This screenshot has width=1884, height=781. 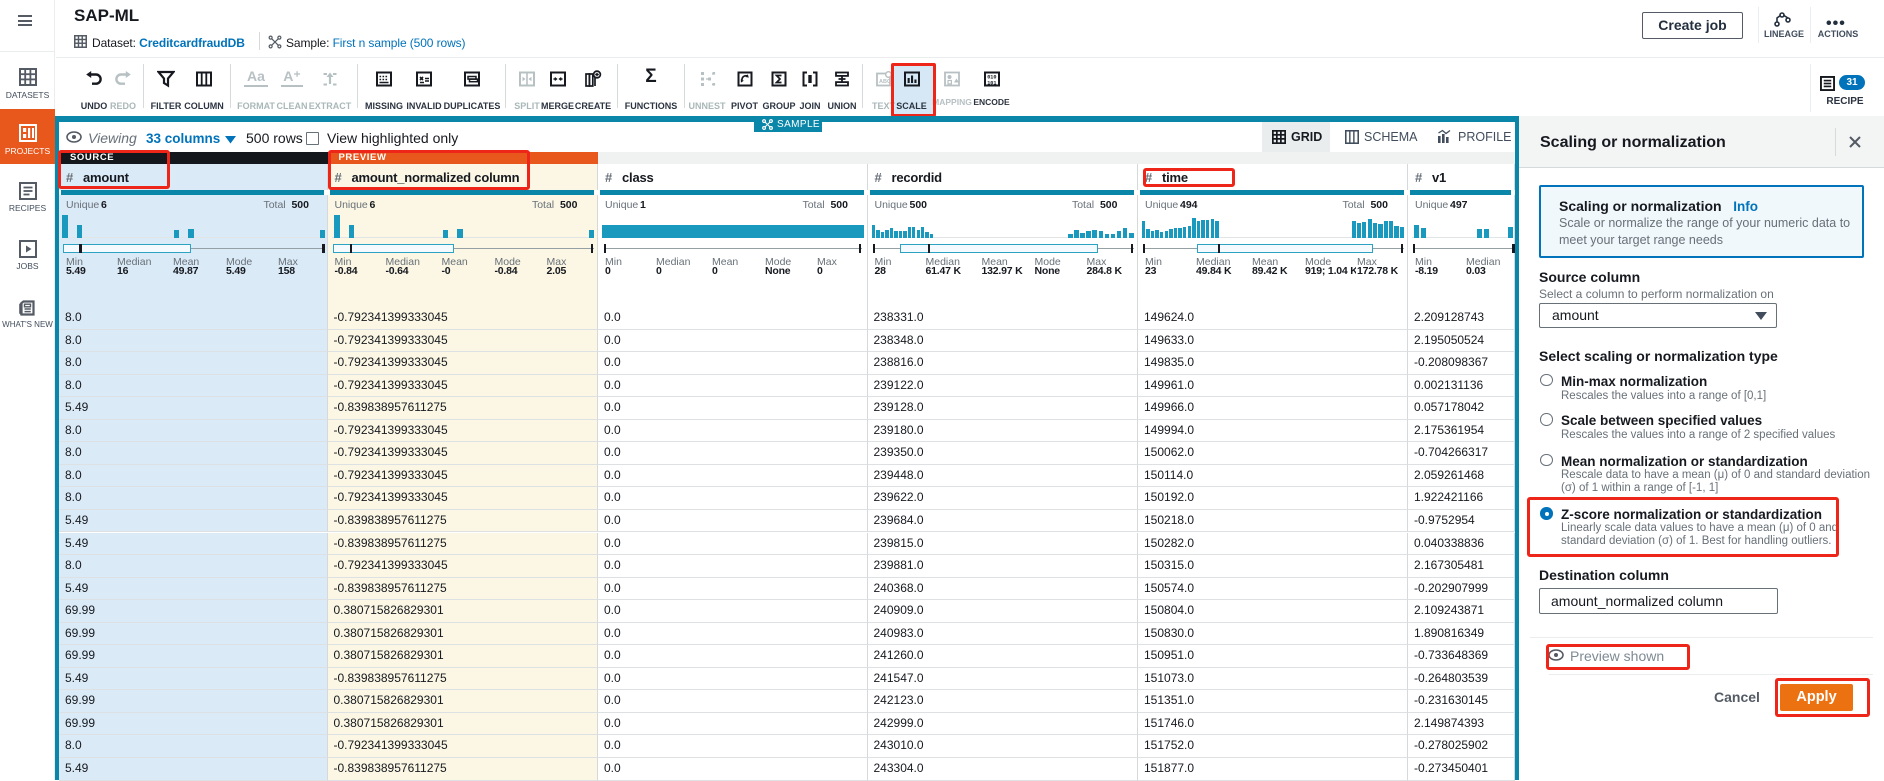 I want to click on svg-text: ABC, so click(x=885, y=82).